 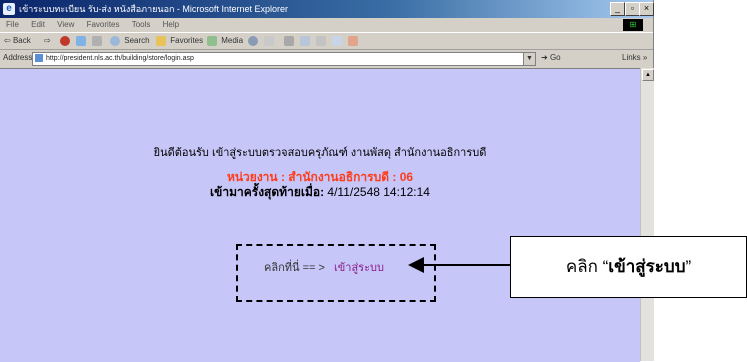 I want to click on enter-system-link: เข้าสู่ระบบ, so click(x=359, y=268).